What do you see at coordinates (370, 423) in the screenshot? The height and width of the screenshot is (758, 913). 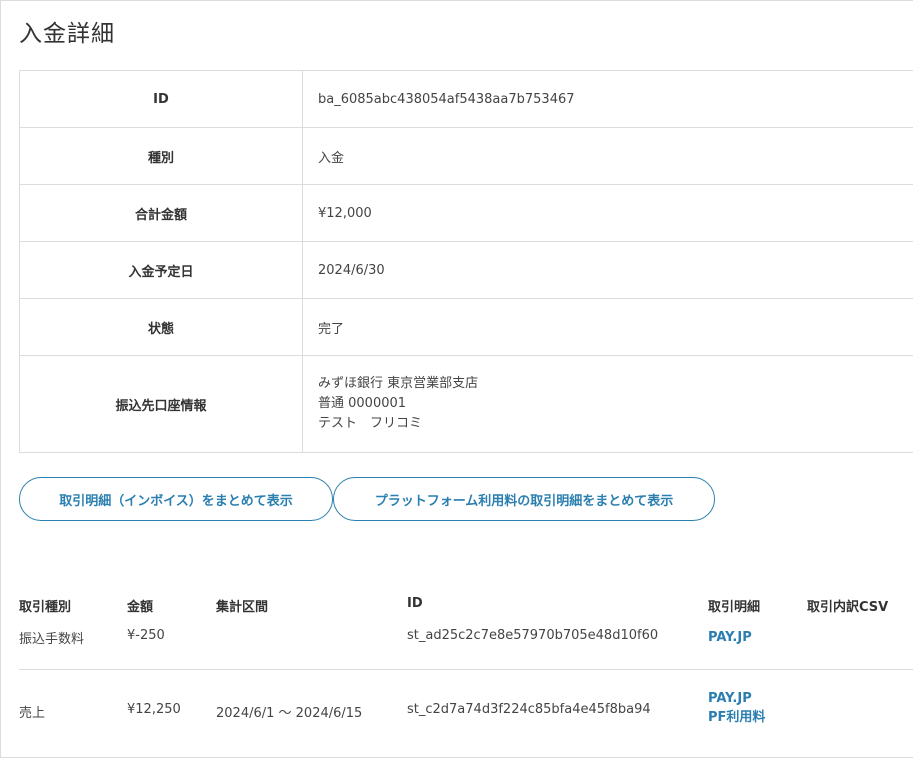 I see `account-holder: テスト フリコミ` at bounding box center [370, 423].